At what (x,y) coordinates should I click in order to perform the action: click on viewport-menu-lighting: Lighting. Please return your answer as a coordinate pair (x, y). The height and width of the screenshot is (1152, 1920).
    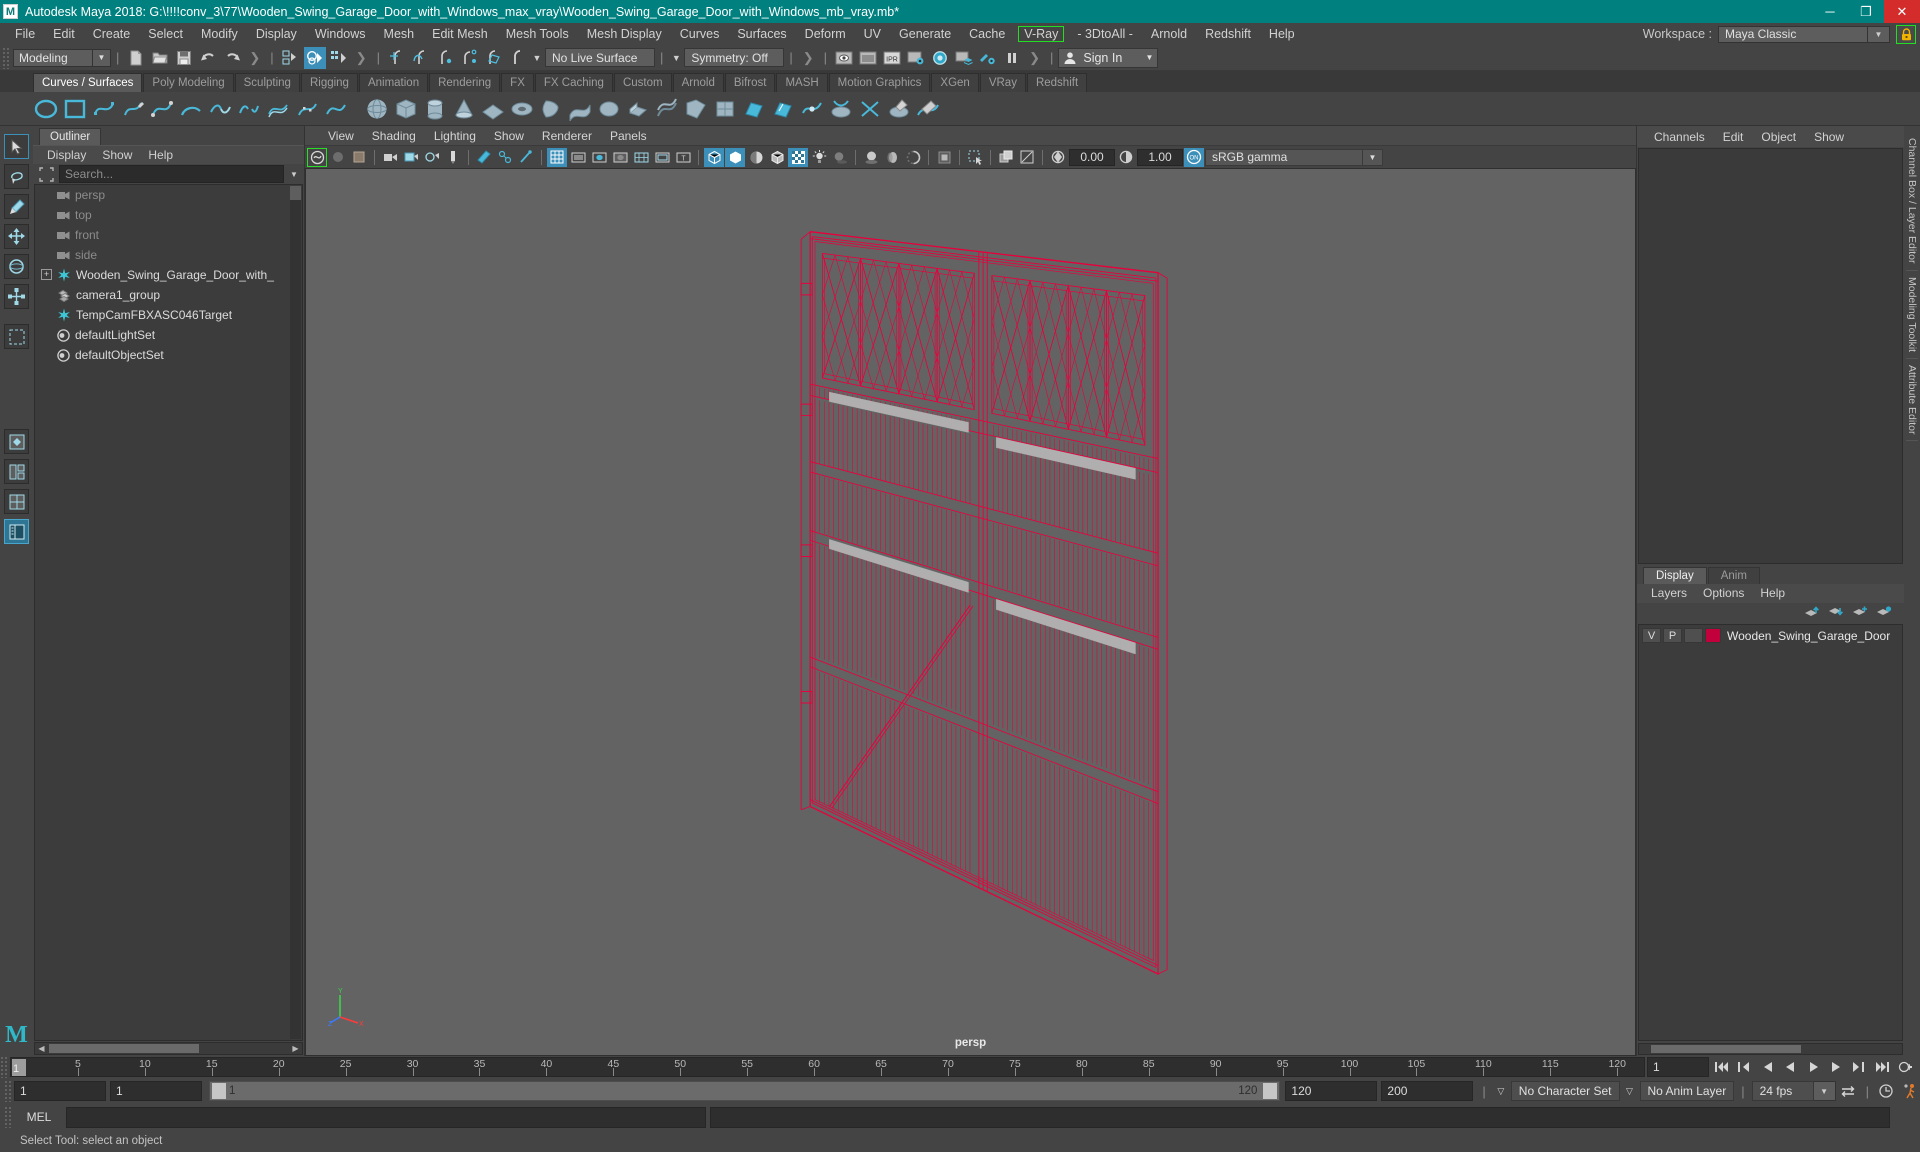
    Looking at the image, I should click on (455, 136).